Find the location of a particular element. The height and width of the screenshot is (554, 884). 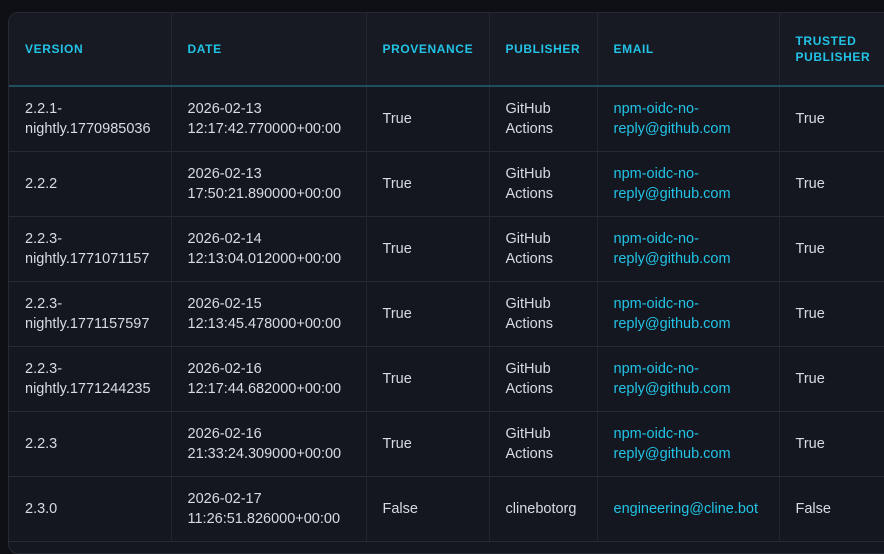

cell-email-link: engineering@cline.bot is located at coordinates (688, 508).